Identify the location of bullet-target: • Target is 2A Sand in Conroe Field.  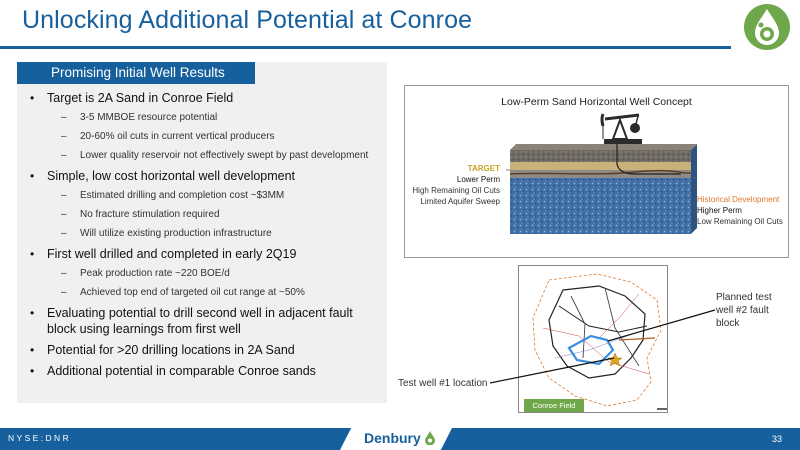
(132, 98).